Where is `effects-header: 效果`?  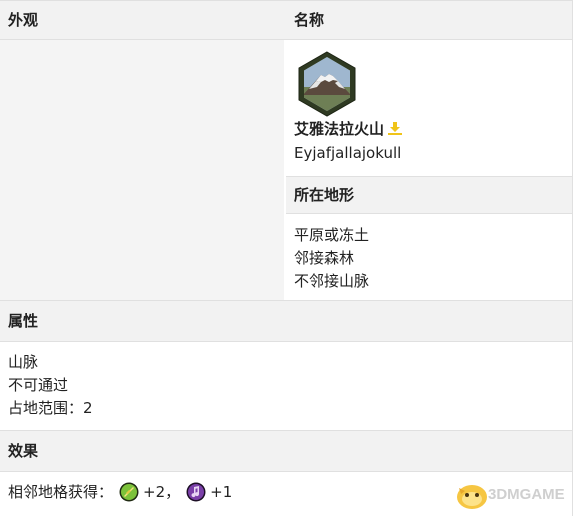 effects-header: 效果 is located at coordinates (23, 451).